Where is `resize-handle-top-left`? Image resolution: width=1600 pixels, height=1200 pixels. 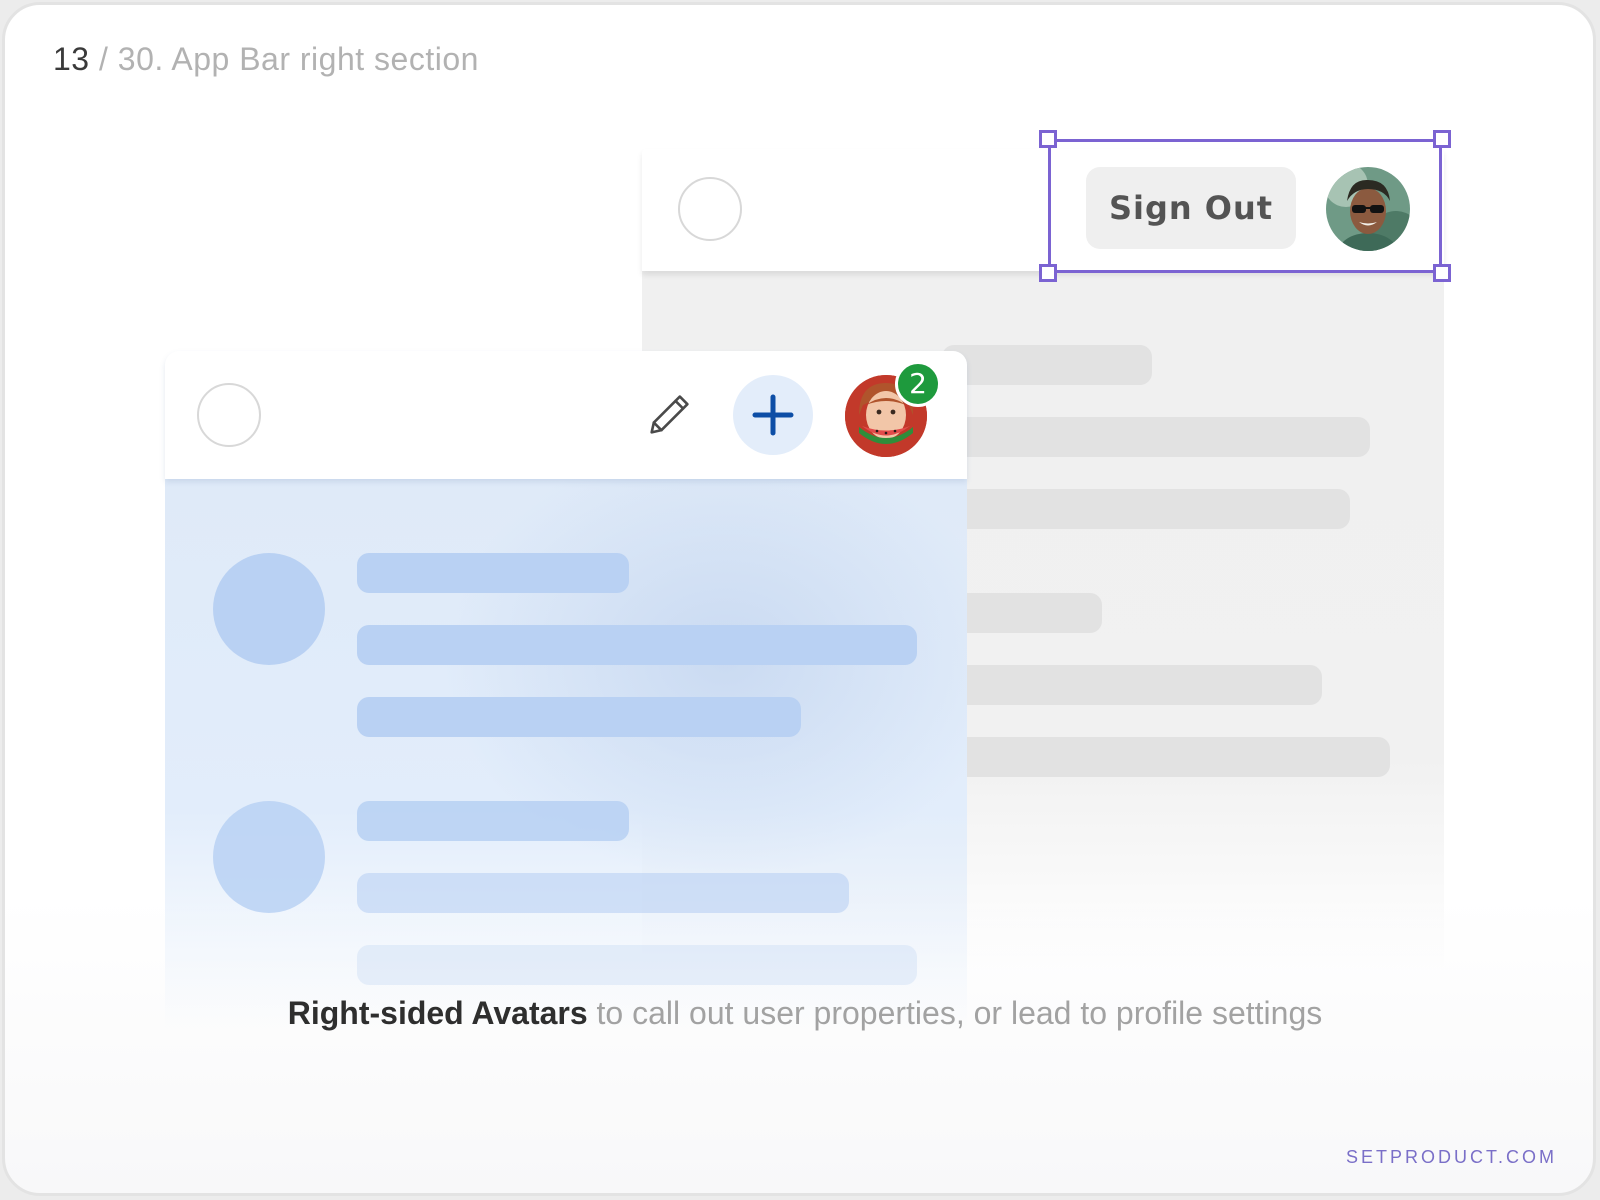 resize-handle-top-left is located at coordinates (1048, 139).